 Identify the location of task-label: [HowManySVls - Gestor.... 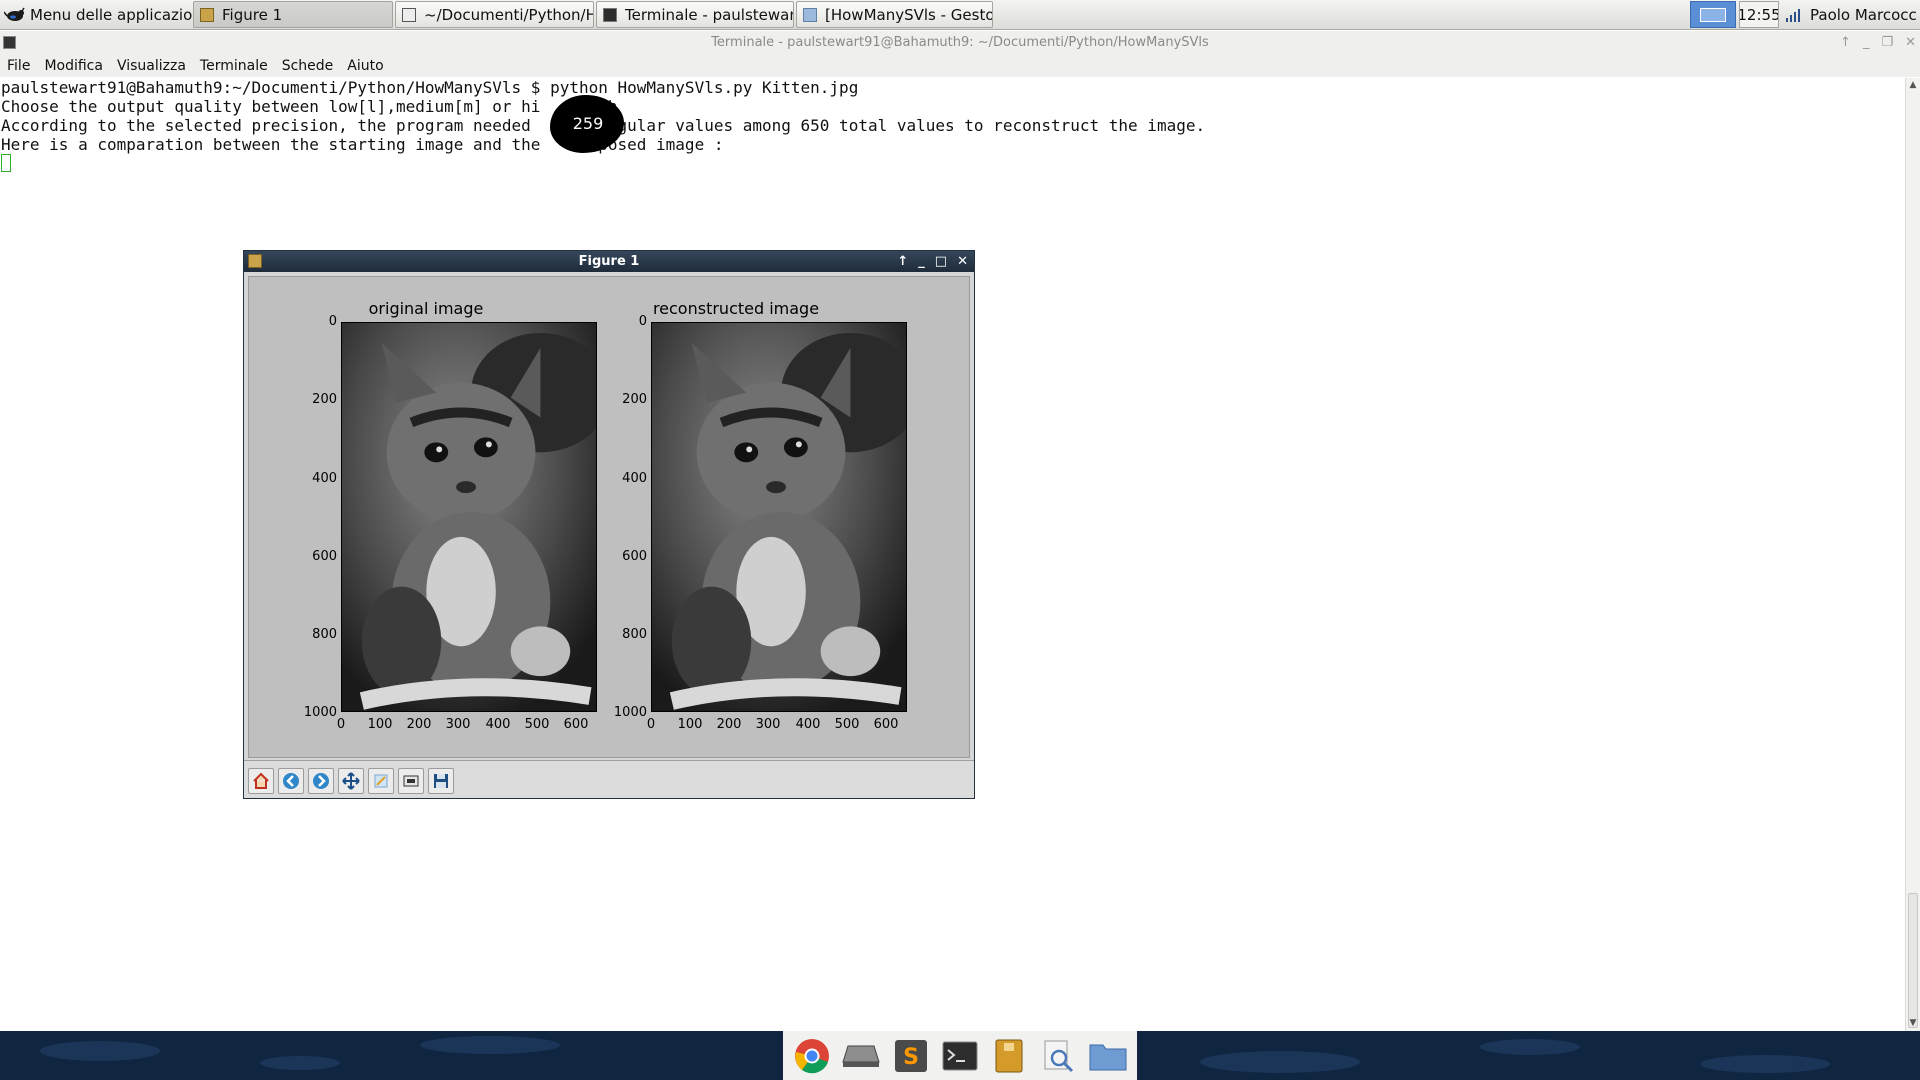
(908, 14).